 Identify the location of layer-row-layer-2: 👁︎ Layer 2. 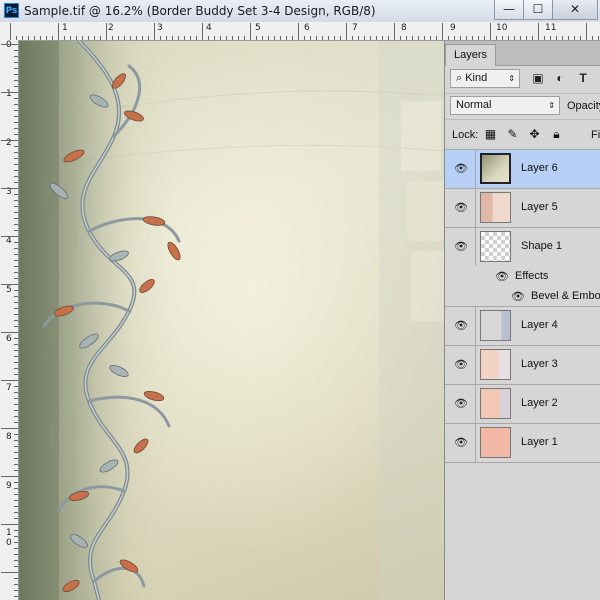
(522, 404).